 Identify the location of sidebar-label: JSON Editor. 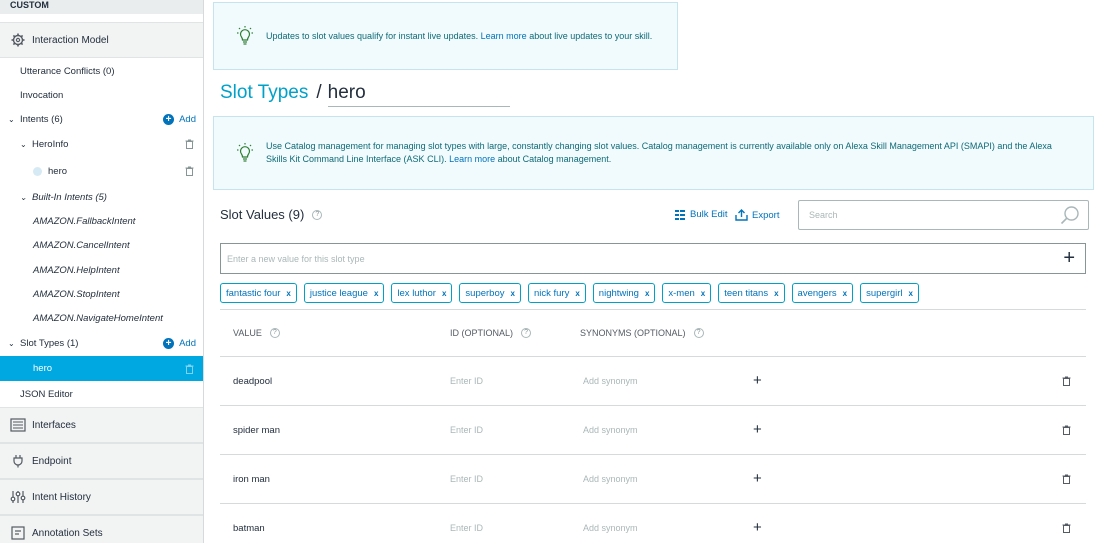
(46, 394).